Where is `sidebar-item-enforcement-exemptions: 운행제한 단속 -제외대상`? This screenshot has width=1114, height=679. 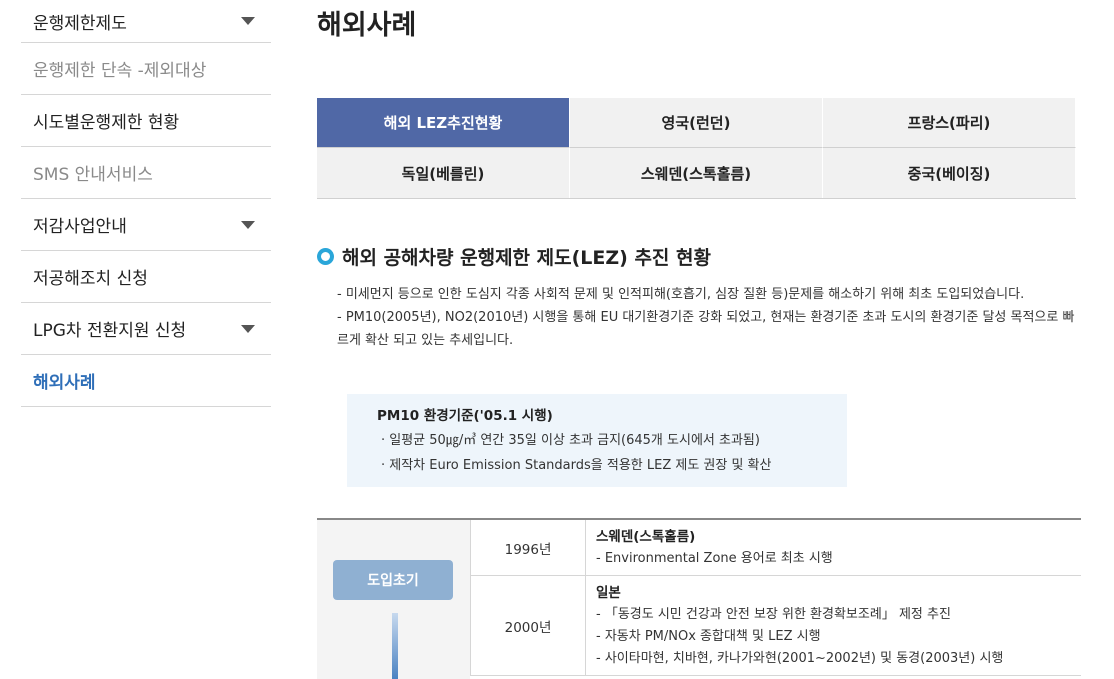
sidebar-item-enforcement-exemptions: 운행제한 단속 -제외대상 is located at coordinates (146, 69).